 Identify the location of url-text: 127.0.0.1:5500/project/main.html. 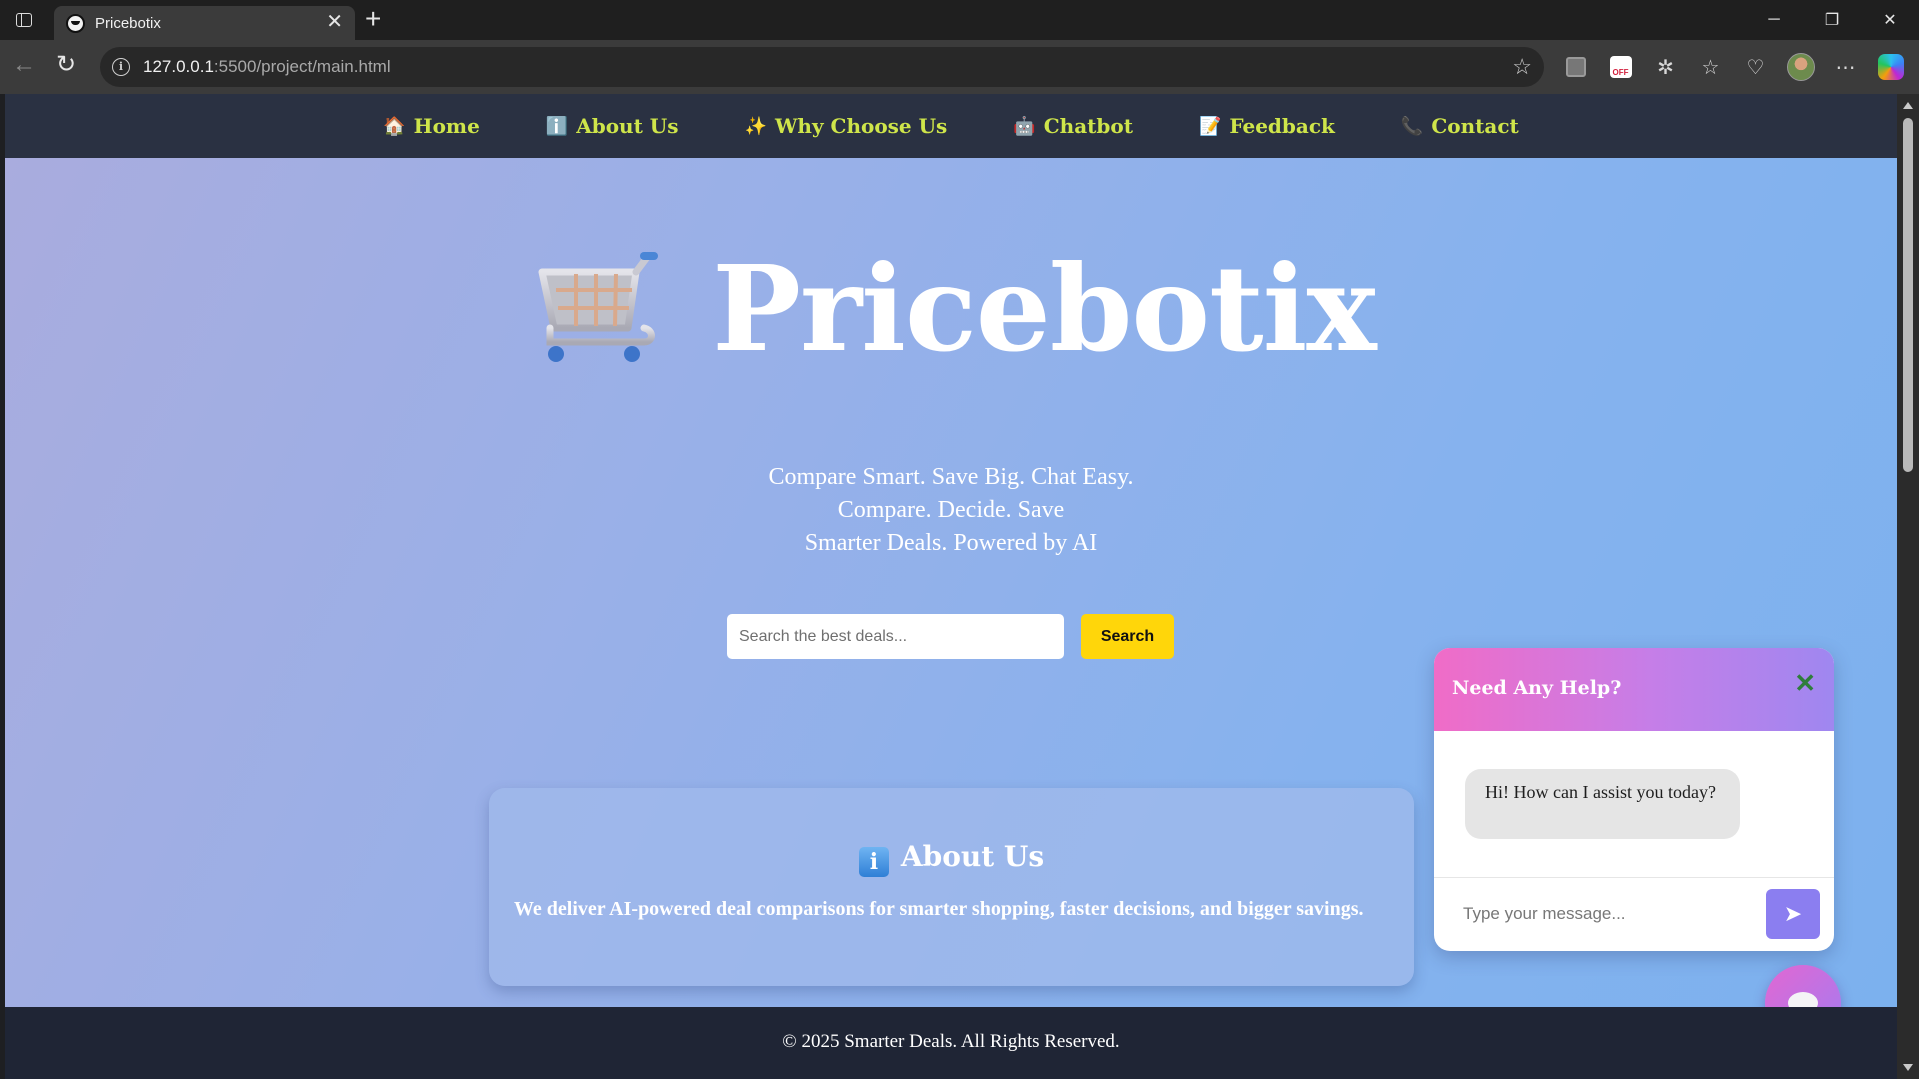
(267, 67).